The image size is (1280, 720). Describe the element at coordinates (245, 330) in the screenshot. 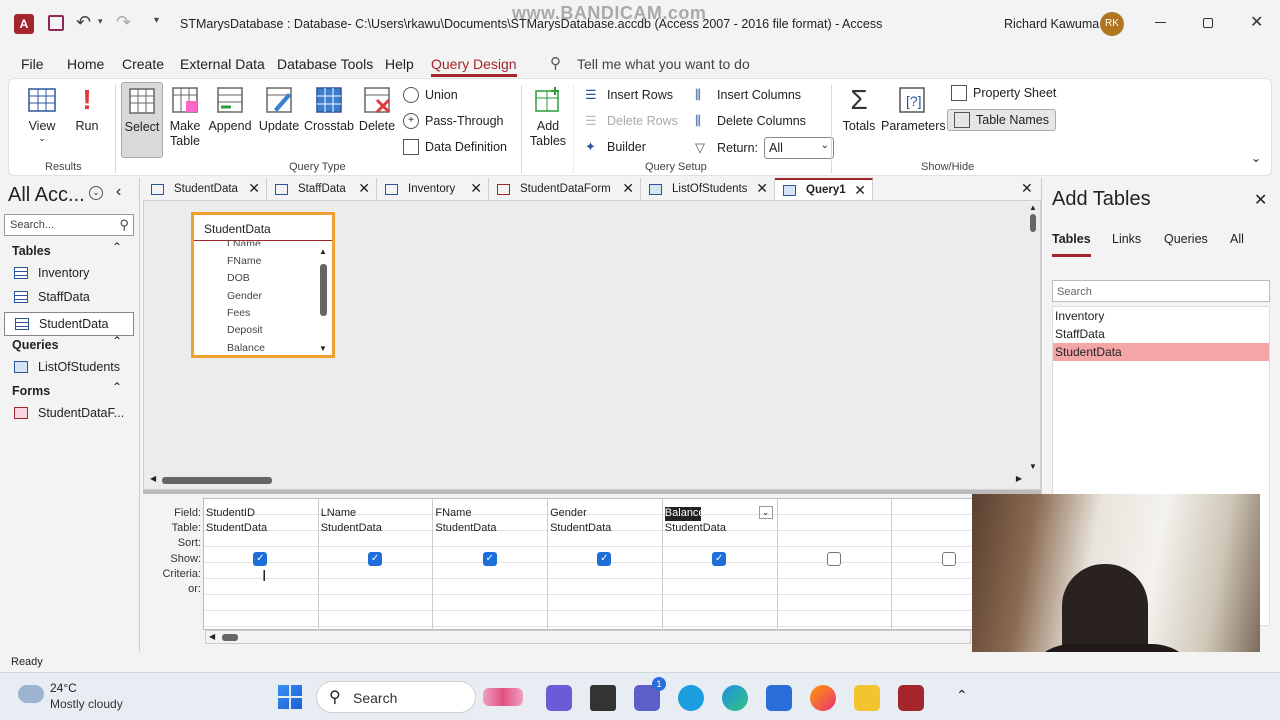

I see `field-item: Deposit` at that location.